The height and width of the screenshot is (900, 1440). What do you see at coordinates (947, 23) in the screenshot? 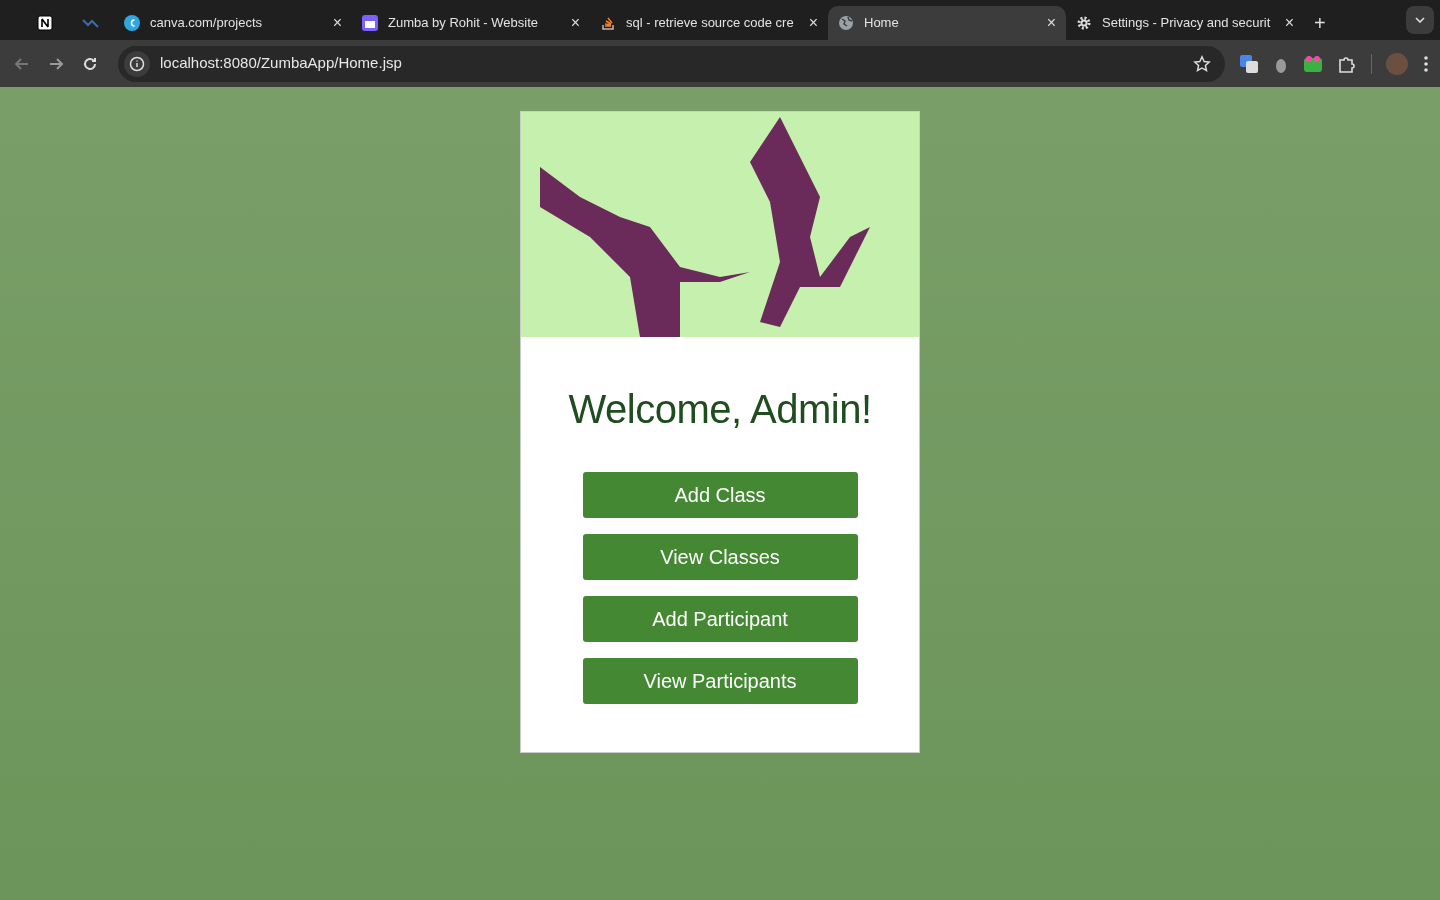
I see `browser-tab: Home ×` at bounding box center [947, 23].